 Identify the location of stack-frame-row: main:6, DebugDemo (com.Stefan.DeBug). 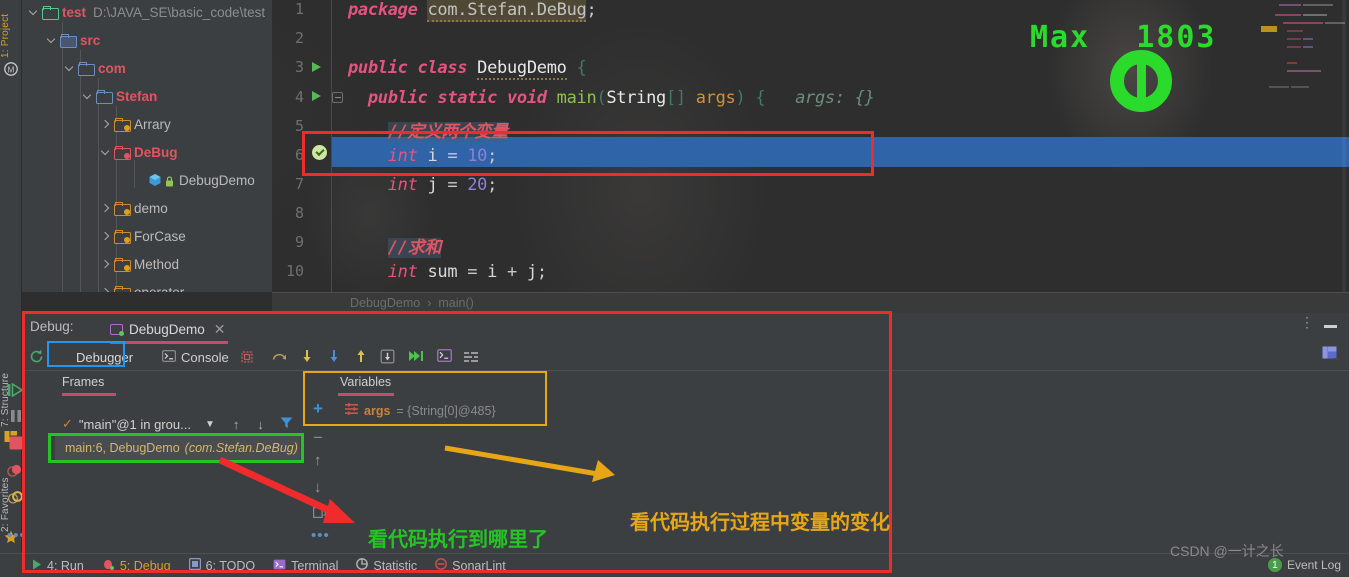
(177, 448).